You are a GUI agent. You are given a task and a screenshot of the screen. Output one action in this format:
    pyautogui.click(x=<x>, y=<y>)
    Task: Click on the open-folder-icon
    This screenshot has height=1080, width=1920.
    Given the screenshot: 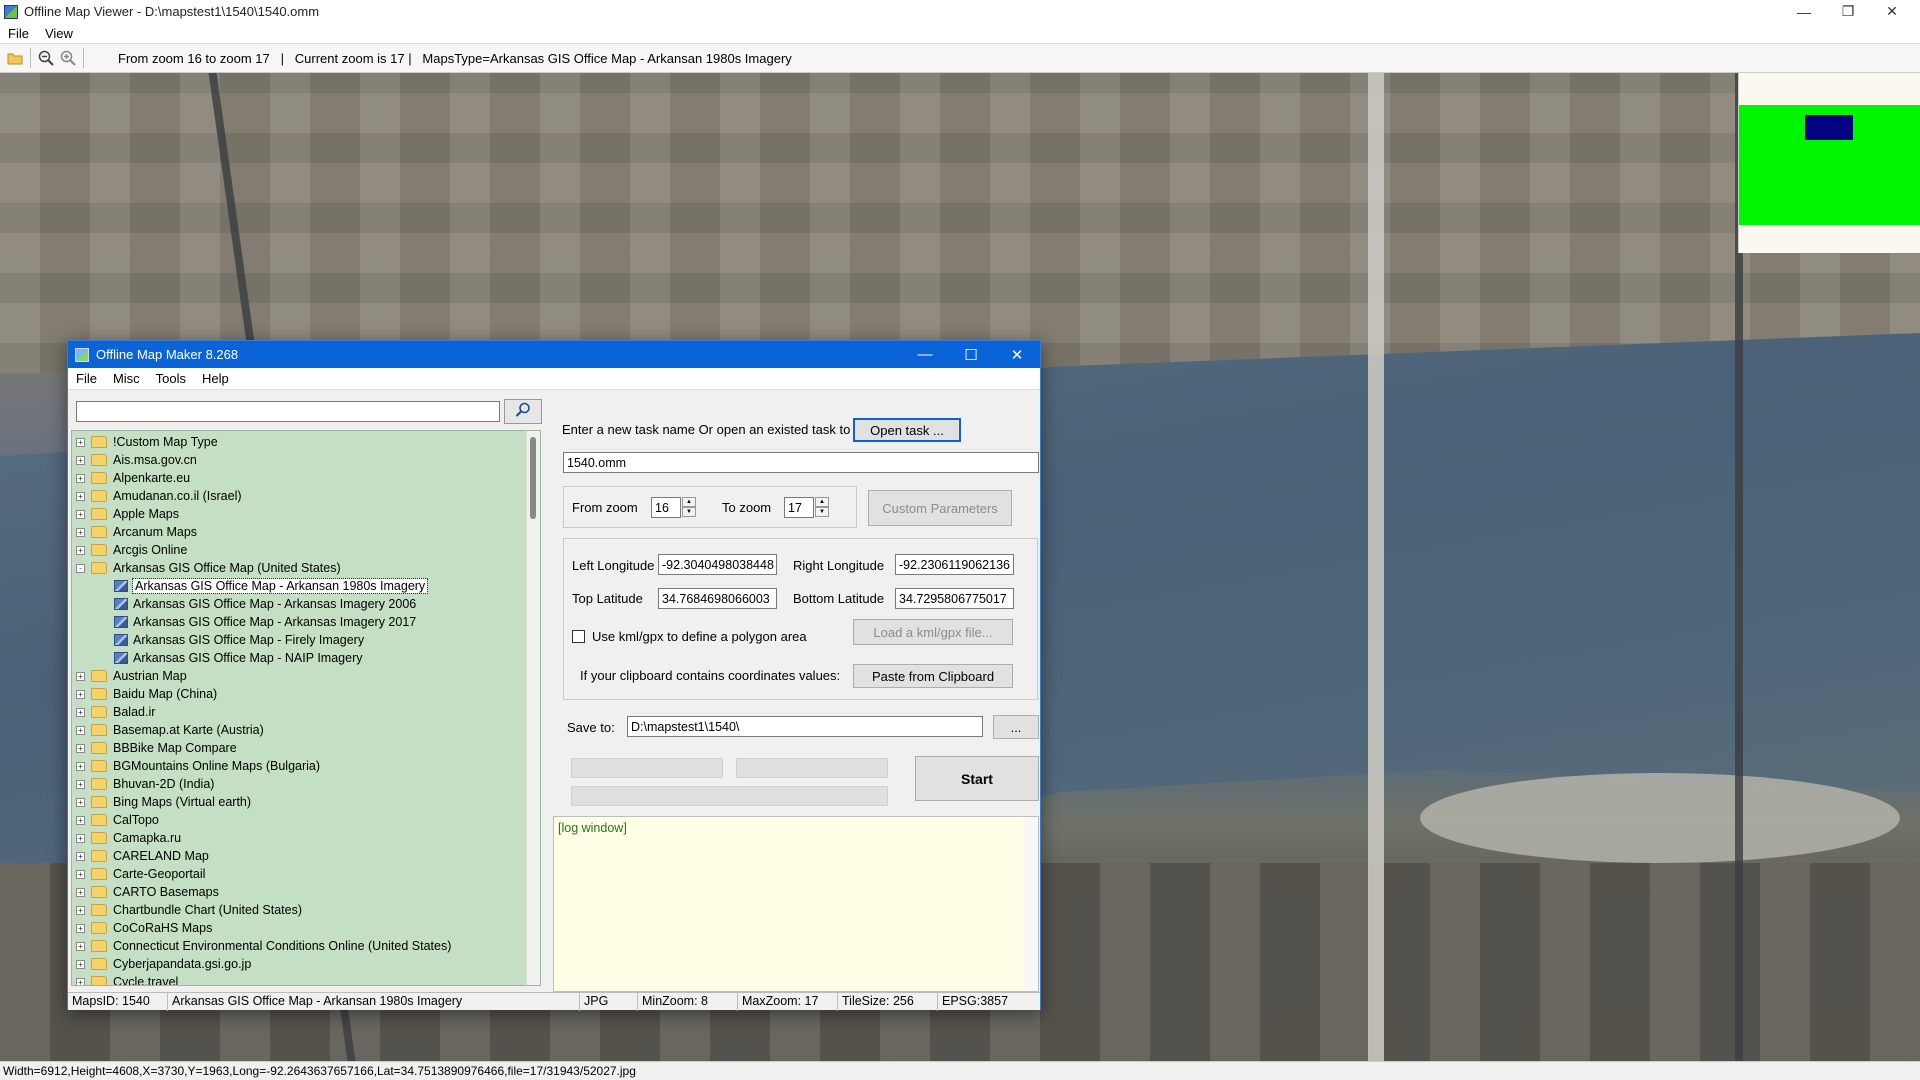 What is the action you would take?
    pyautogui.click(x=15, y=58)
    